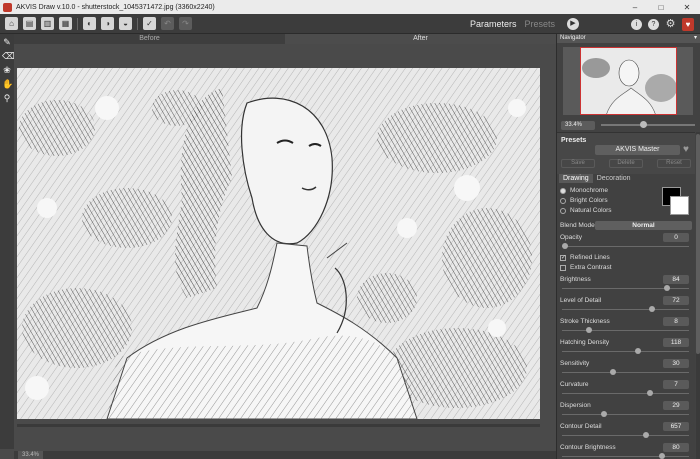  What do you see at coordinates (563, 257) in the screenshot?
I see `checkbox-box: ✓` at bounding box center [563, 257].